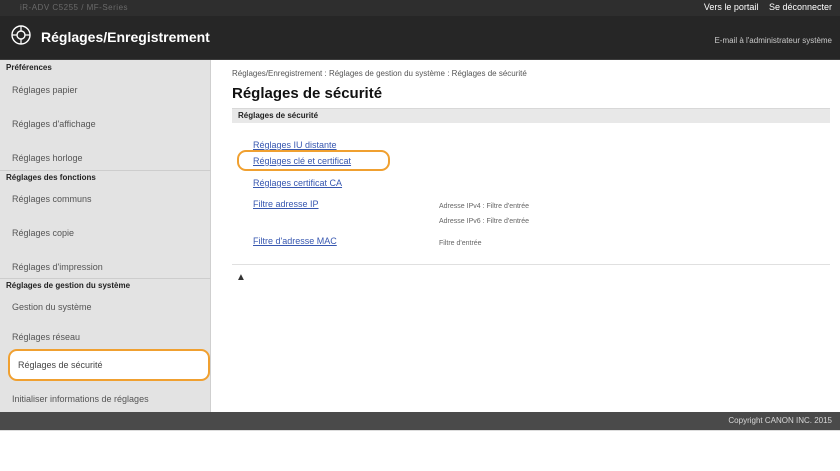  I want to click on sidebar-item-print: Réglages d'impression, so click(109, 267).